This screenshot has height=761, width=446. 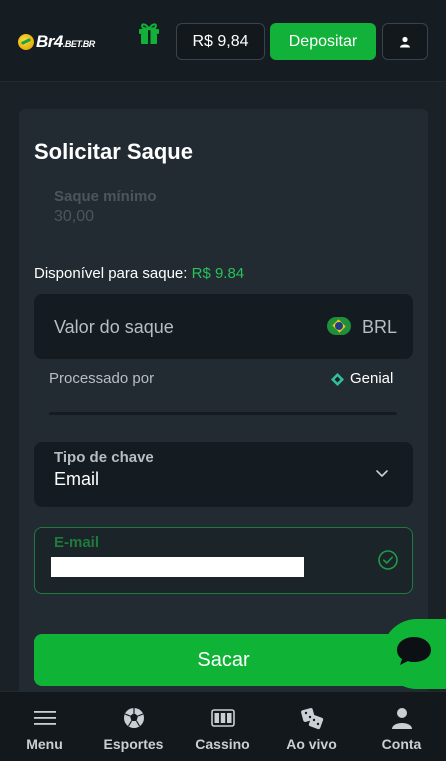 I want to click on min-withdraw-value: 30,00, so click(x=74, y=216).